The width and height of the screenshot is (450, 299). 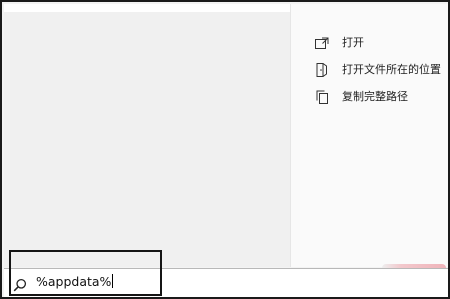 I want to click on copy-icon, so click(x=323, y=96).